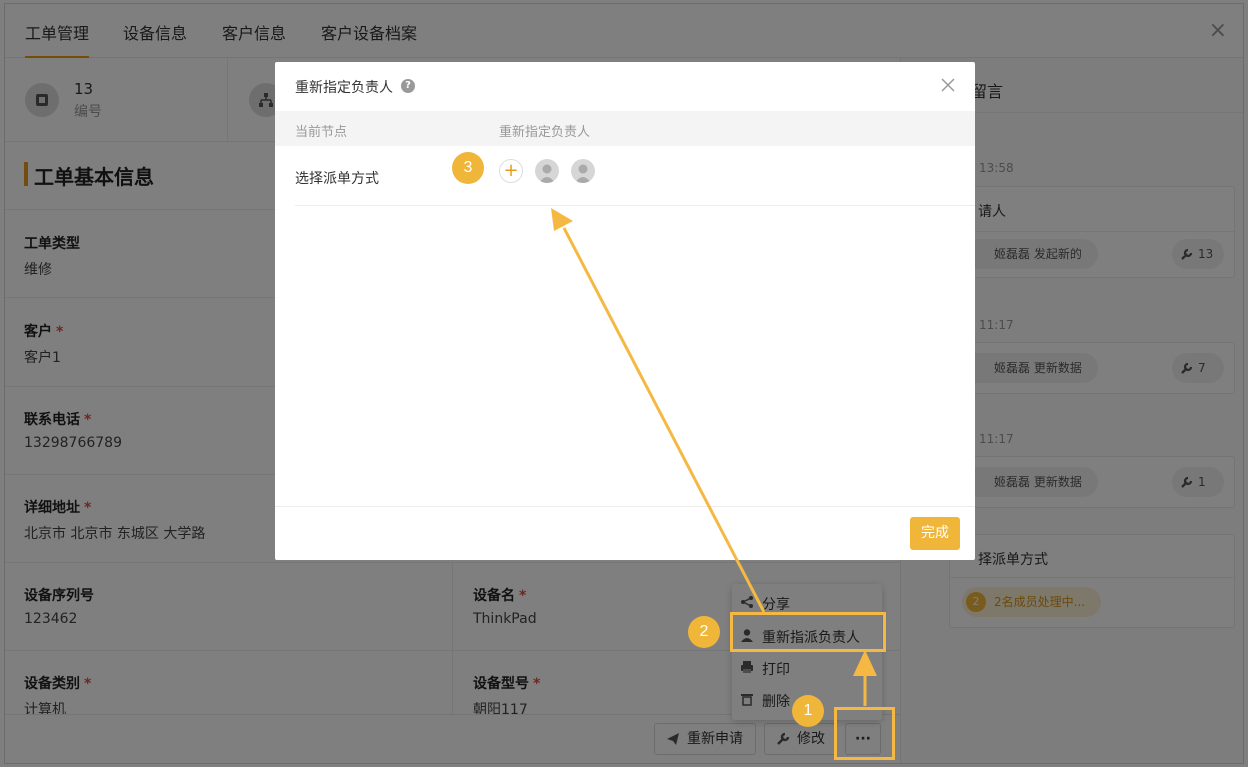 This screenshot has width=1248, height=767. What do you see at coordinates (344, 88) in the screenshot?
I see `dialog-title: 重新指定负责人` at bounding box center [344, 88].